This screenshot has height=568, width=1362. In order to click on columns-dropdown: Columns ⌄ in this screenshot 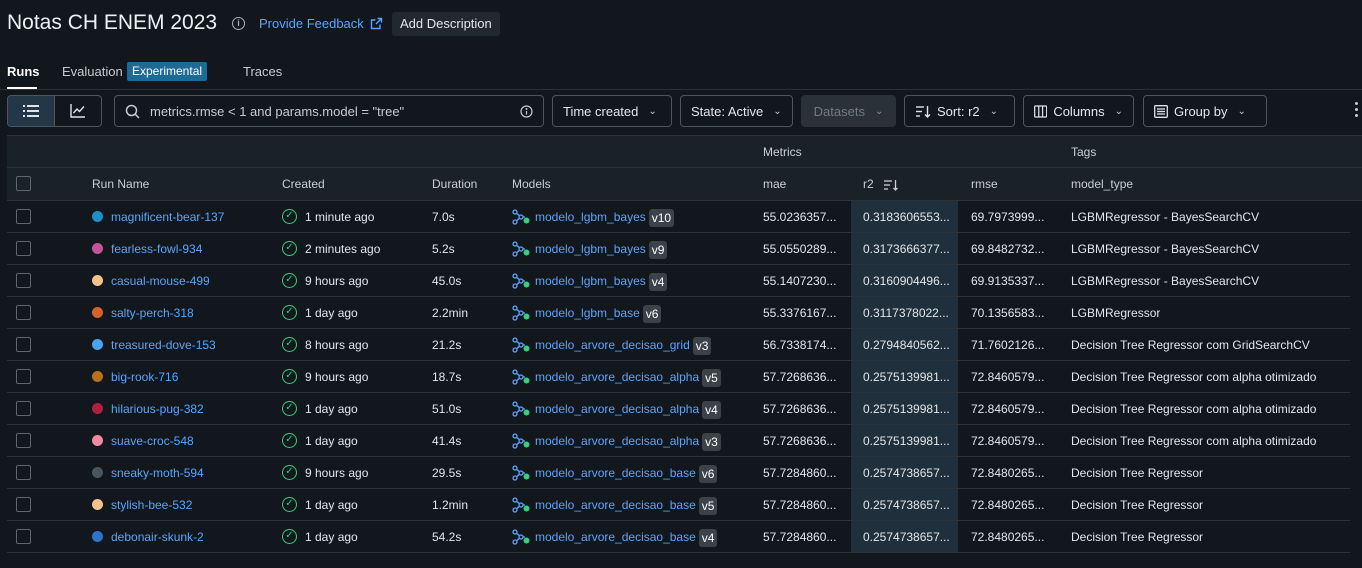, I will do `click(1078, 111)`.